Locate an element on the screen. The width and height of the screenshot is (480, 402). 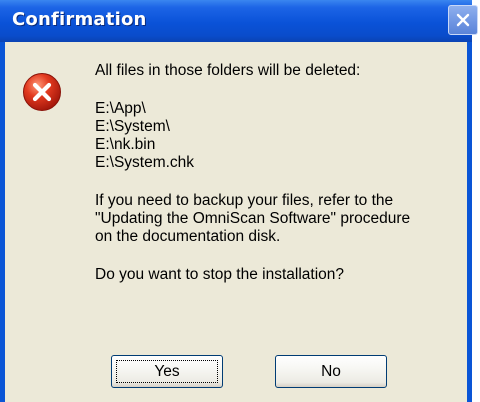
path-item: E:\nk.bin is located at coordinates (125, 144).